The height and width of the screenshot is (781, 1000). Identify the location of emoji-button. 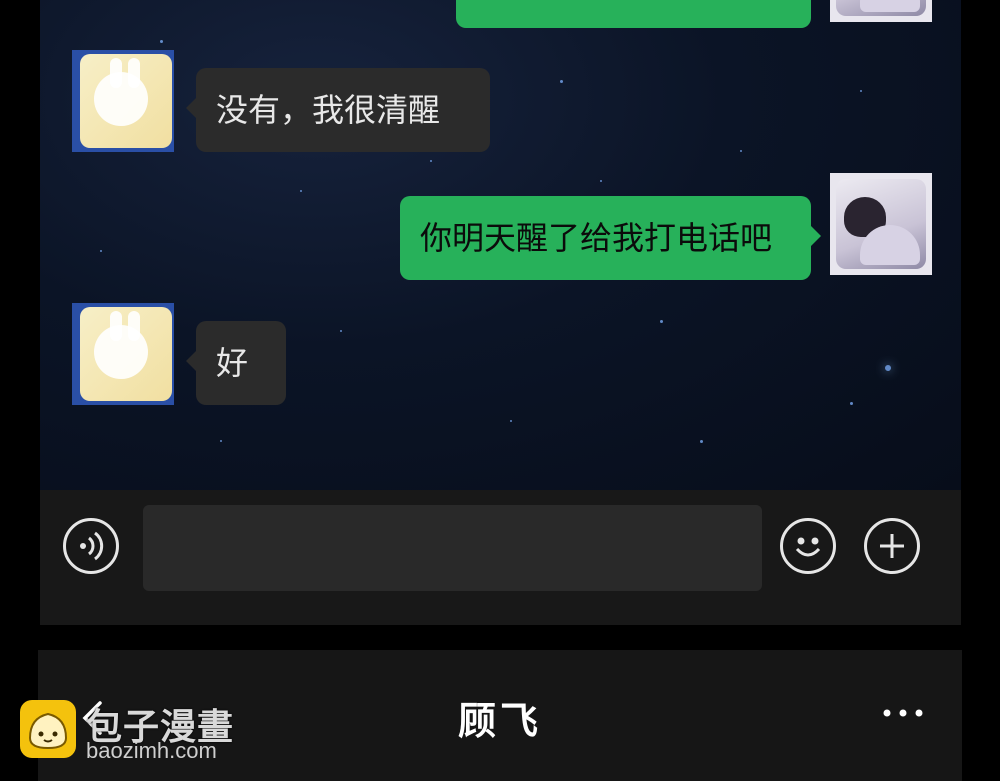
(808, 546).